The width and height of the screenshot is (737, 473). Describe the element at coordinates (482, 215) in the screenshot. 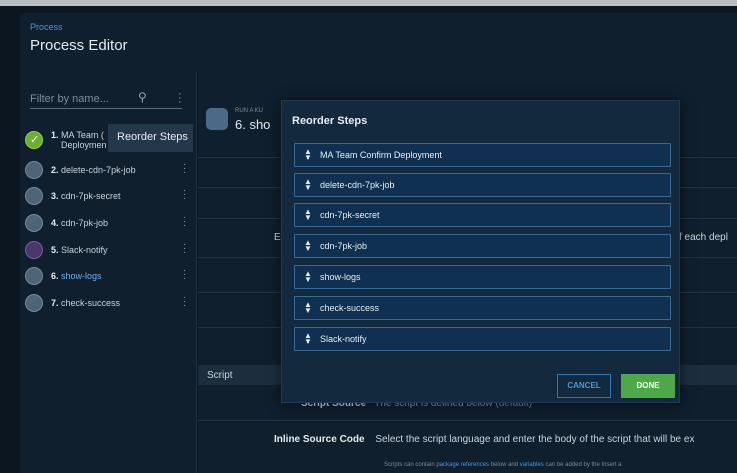

I see `reorder-item: ▲ ▼ cdn-7pk-secret` at that location.